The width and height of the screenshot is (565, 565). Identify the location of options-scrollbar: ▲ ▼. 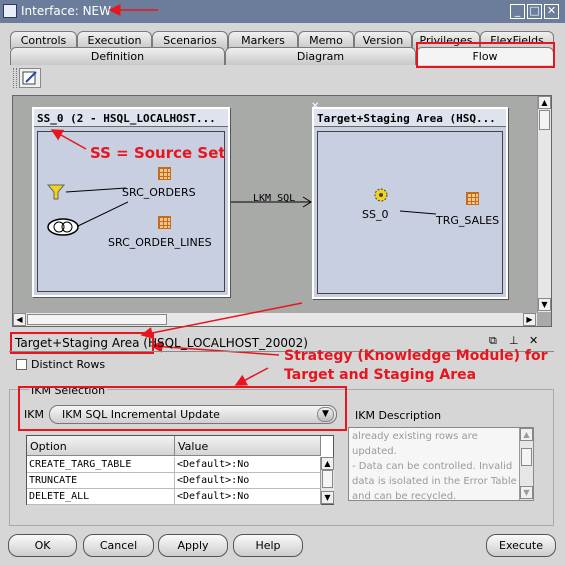
(327, 480).